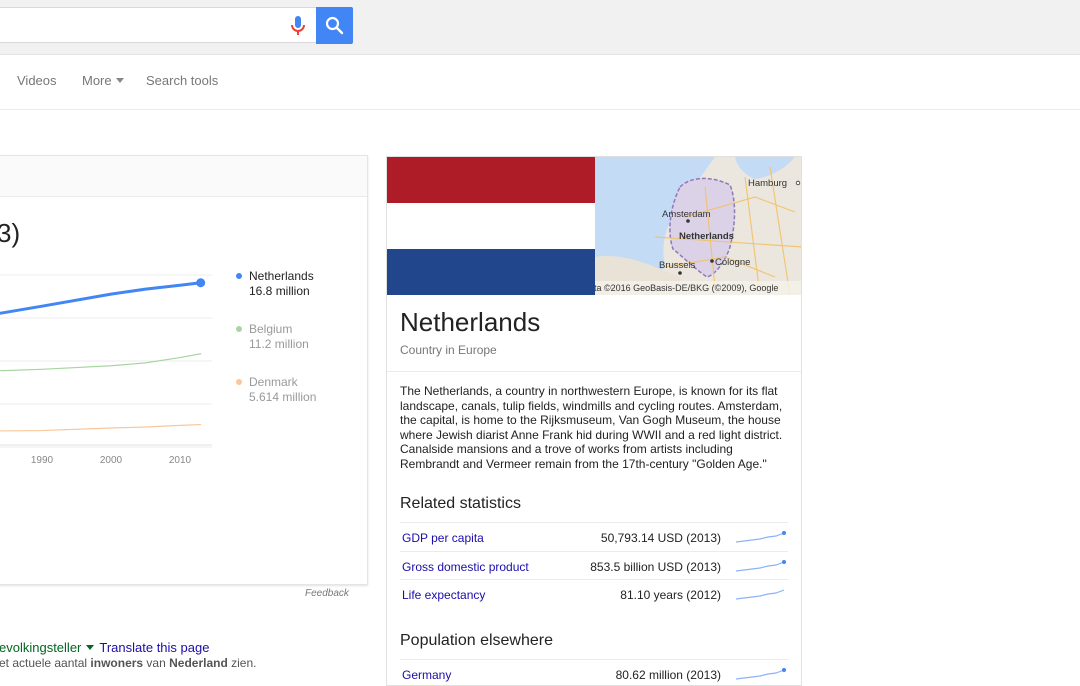 Image resolution: width=1080 pixels, height=686 pixels. I want to click on map-label-brussels: Brussels, so click(677, 265).